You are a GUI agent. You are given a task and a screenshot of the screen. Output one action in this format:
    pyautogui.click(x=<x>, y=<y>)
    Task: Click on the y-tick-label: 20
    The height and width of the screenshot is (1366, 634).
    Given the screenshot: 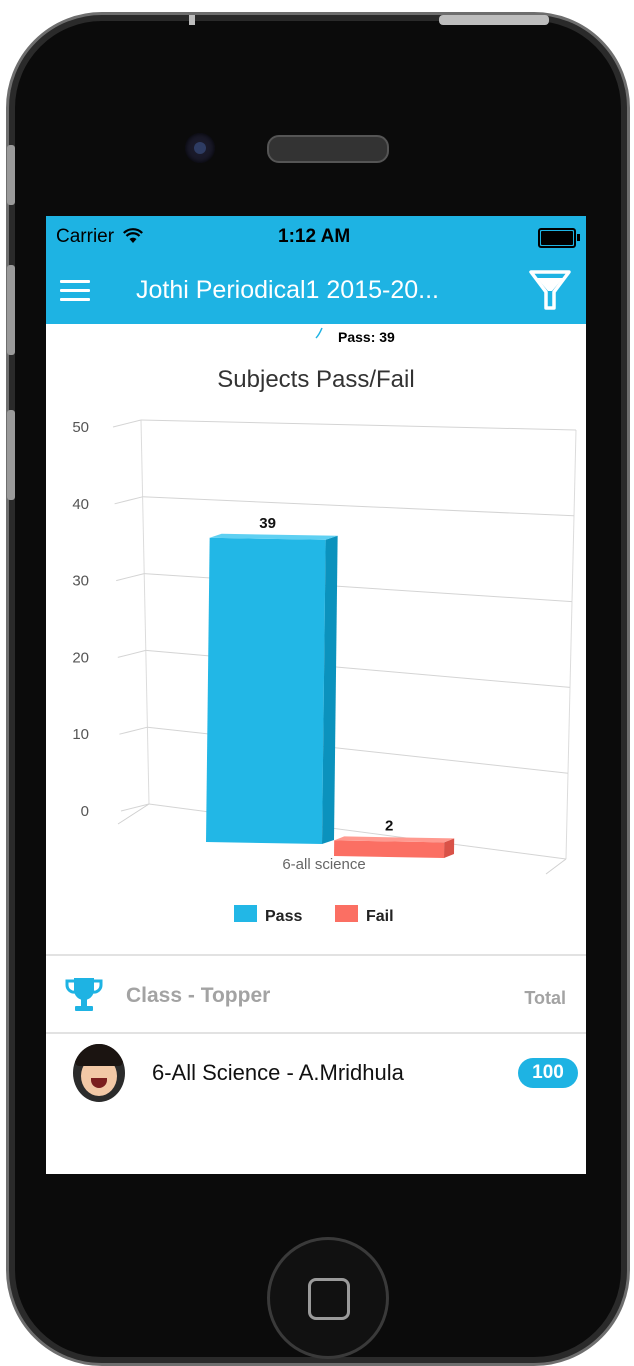 What is the action you would take?
    pyautogui.click(x=80, y=657)
    